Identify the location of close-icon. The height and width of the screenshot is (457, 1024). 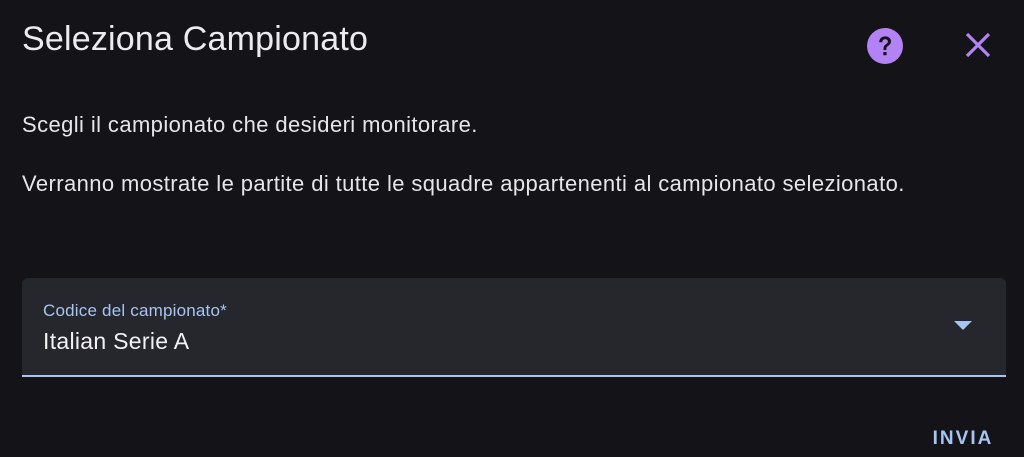
(978, 45).